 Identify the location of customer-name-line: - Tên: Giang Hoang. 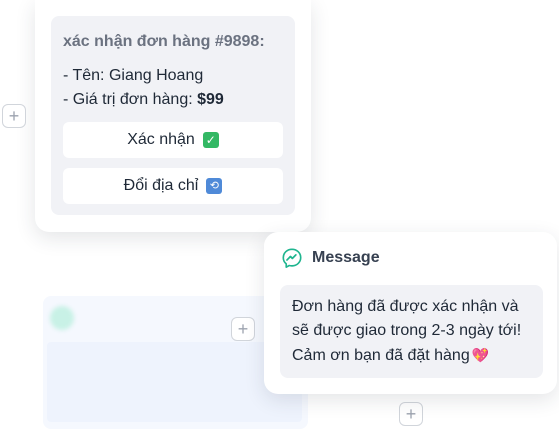
(133, 75).